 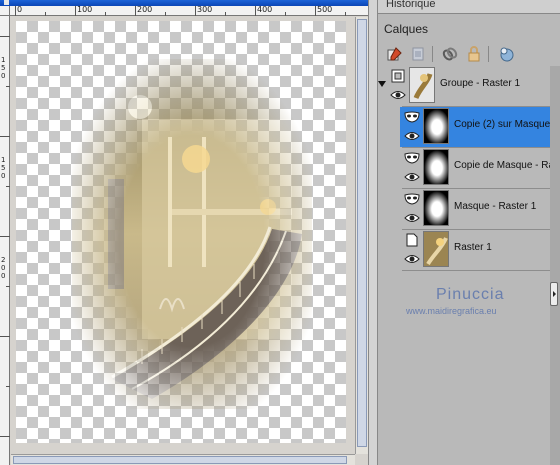 I want to click on raster-layer-icon, so click(x=412, y=240).